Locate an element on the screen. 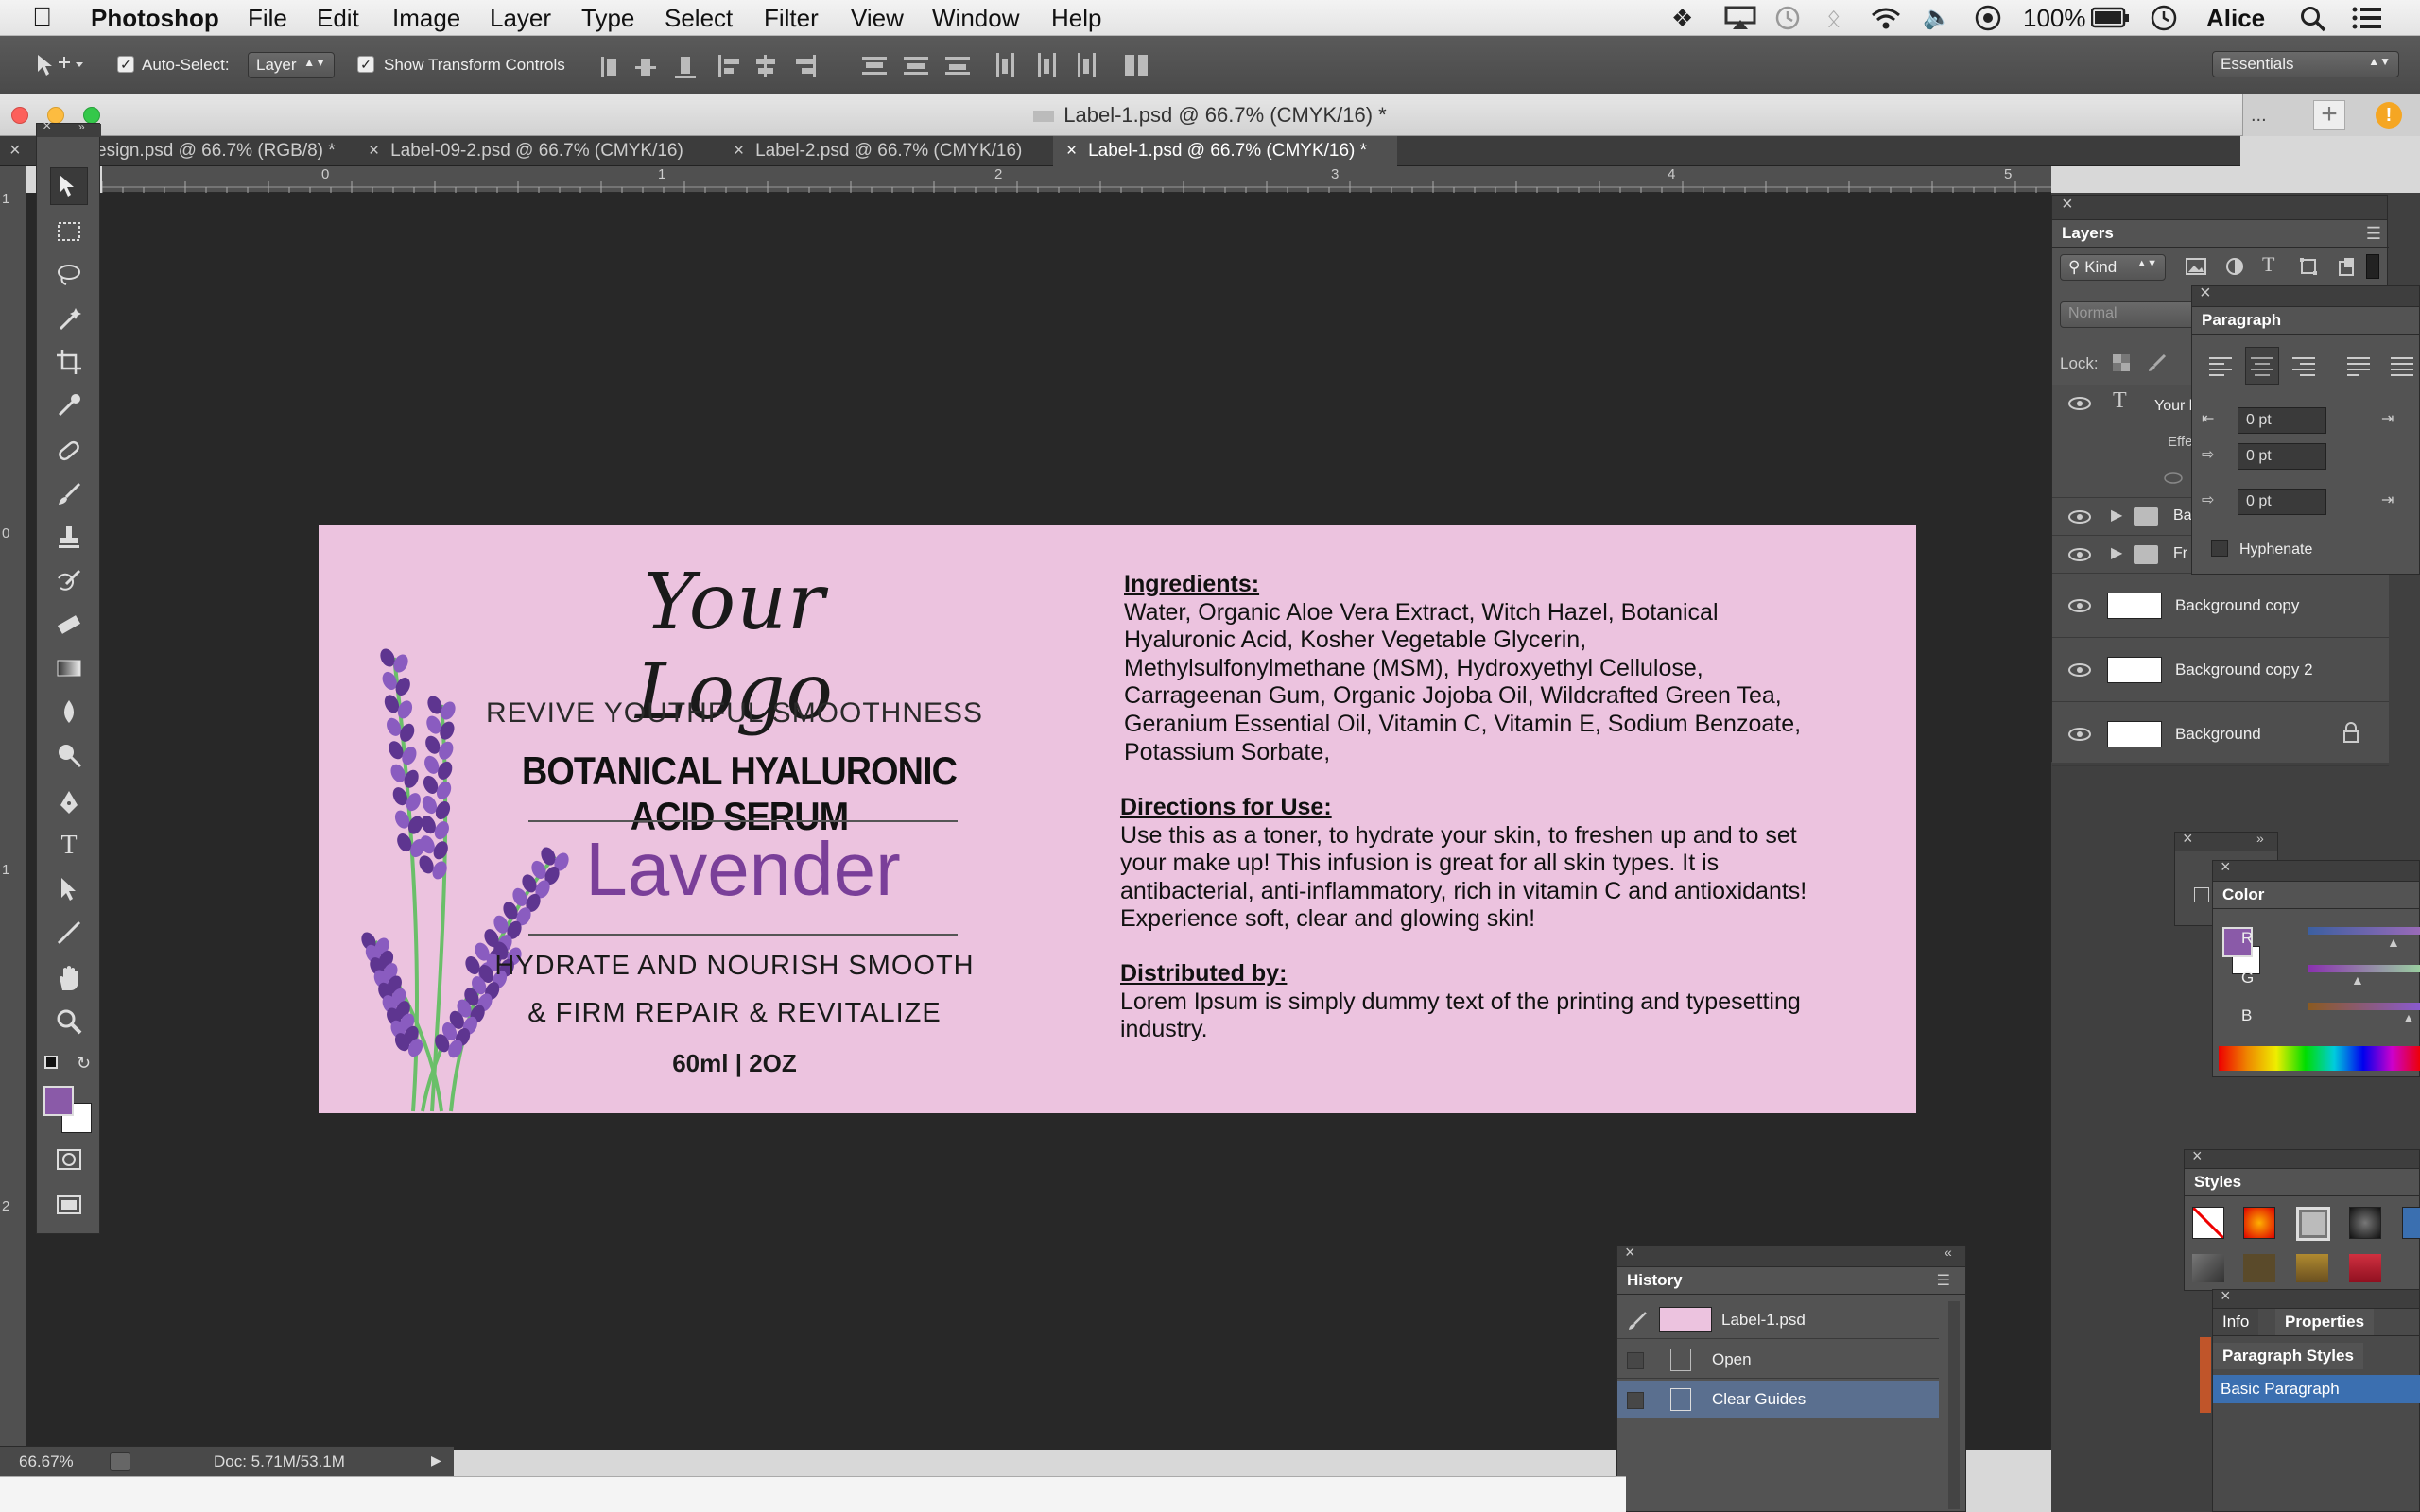 This screenshot has height=1512, width=2420. lock-pixels-icon is located at coordinates (2157, 365).